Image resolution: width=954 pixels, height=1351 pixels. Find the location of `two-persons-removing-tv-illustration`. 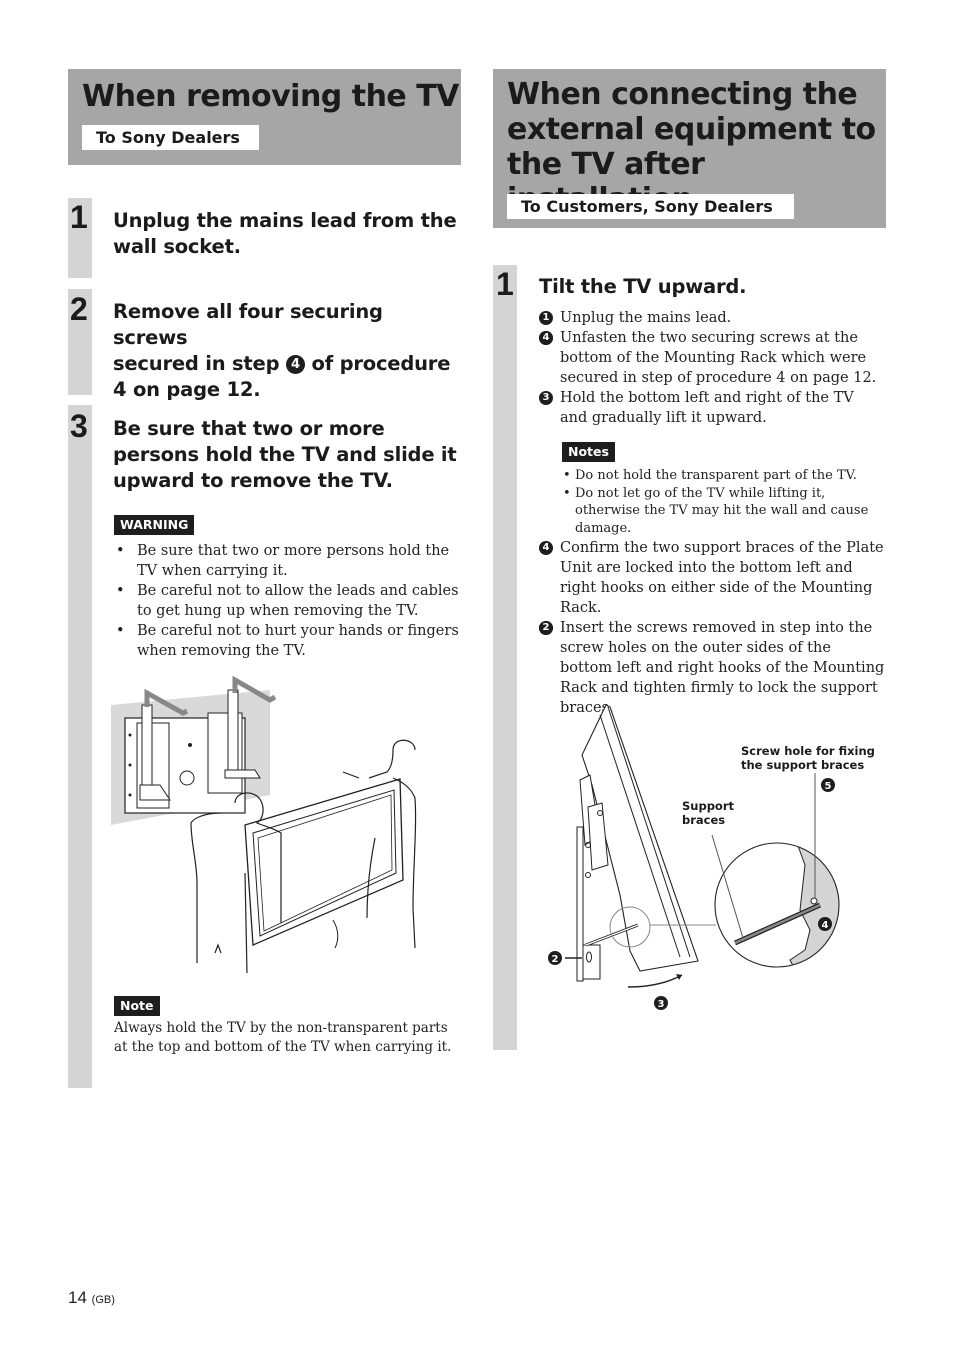

two-persons-removing-tv-illustration is located at coordinates (264, 824).